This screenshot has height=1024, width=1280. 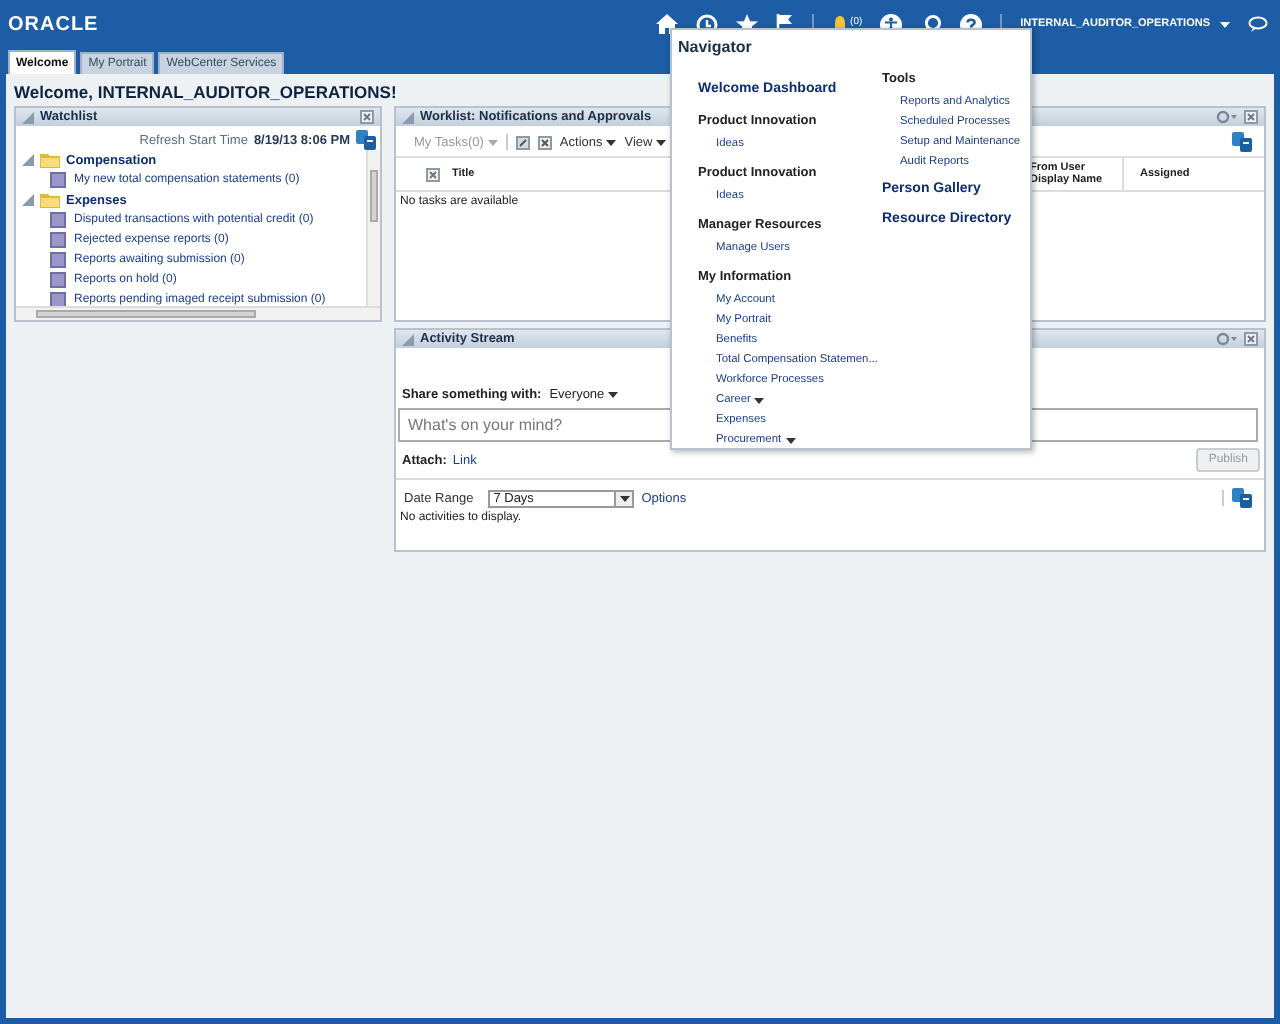 What do you see at coordinates (433, 174) in the screenshot?
I see `select-all-icon` at bounding box center [433, 174].